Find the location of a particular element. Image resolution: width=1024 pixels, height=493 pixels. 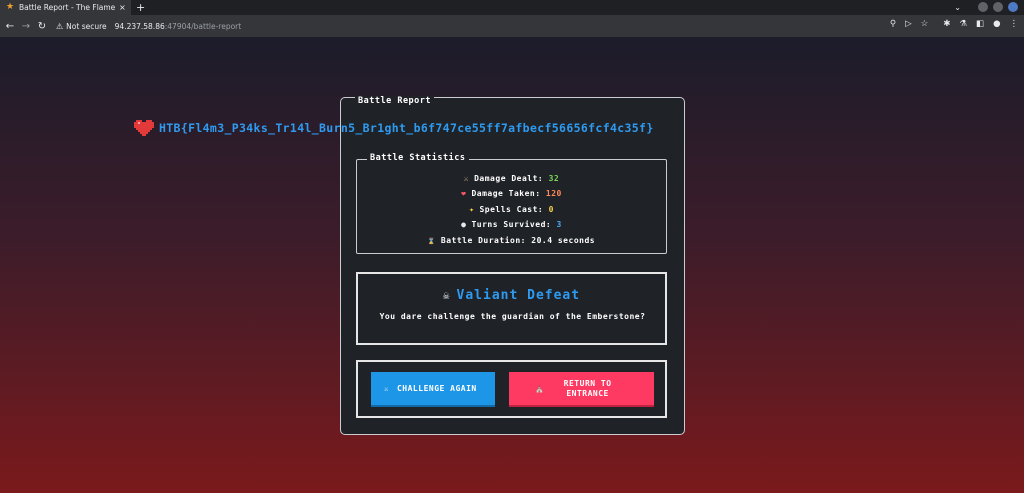

url-path: :47904/battle-report is located at coordinates (203, 26).